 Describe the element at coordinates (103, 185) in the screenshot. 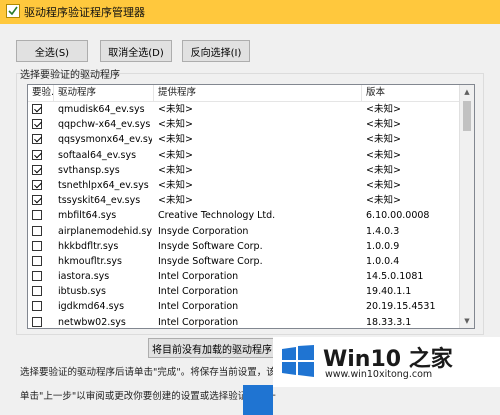

I see `driver-name-cell: tsnethlpx64_ev.sys` at that location.